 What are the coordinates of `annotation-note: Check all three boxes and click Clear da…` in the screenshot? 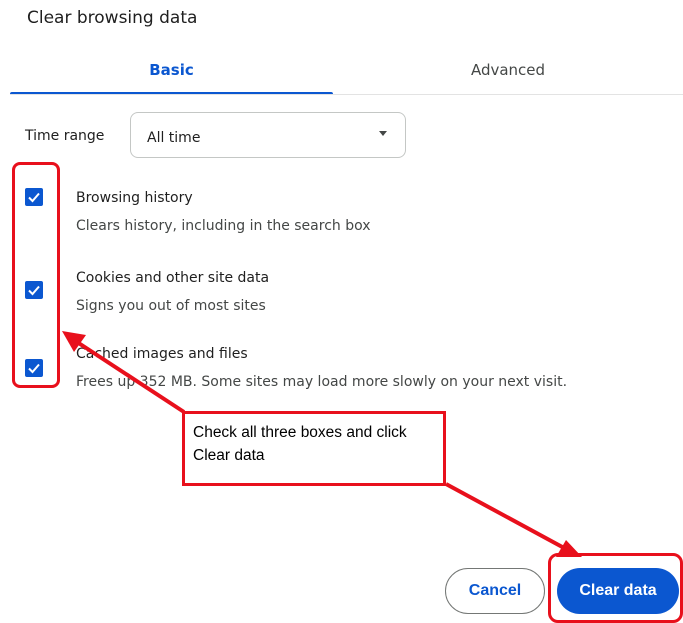 It's located at (314, 448).